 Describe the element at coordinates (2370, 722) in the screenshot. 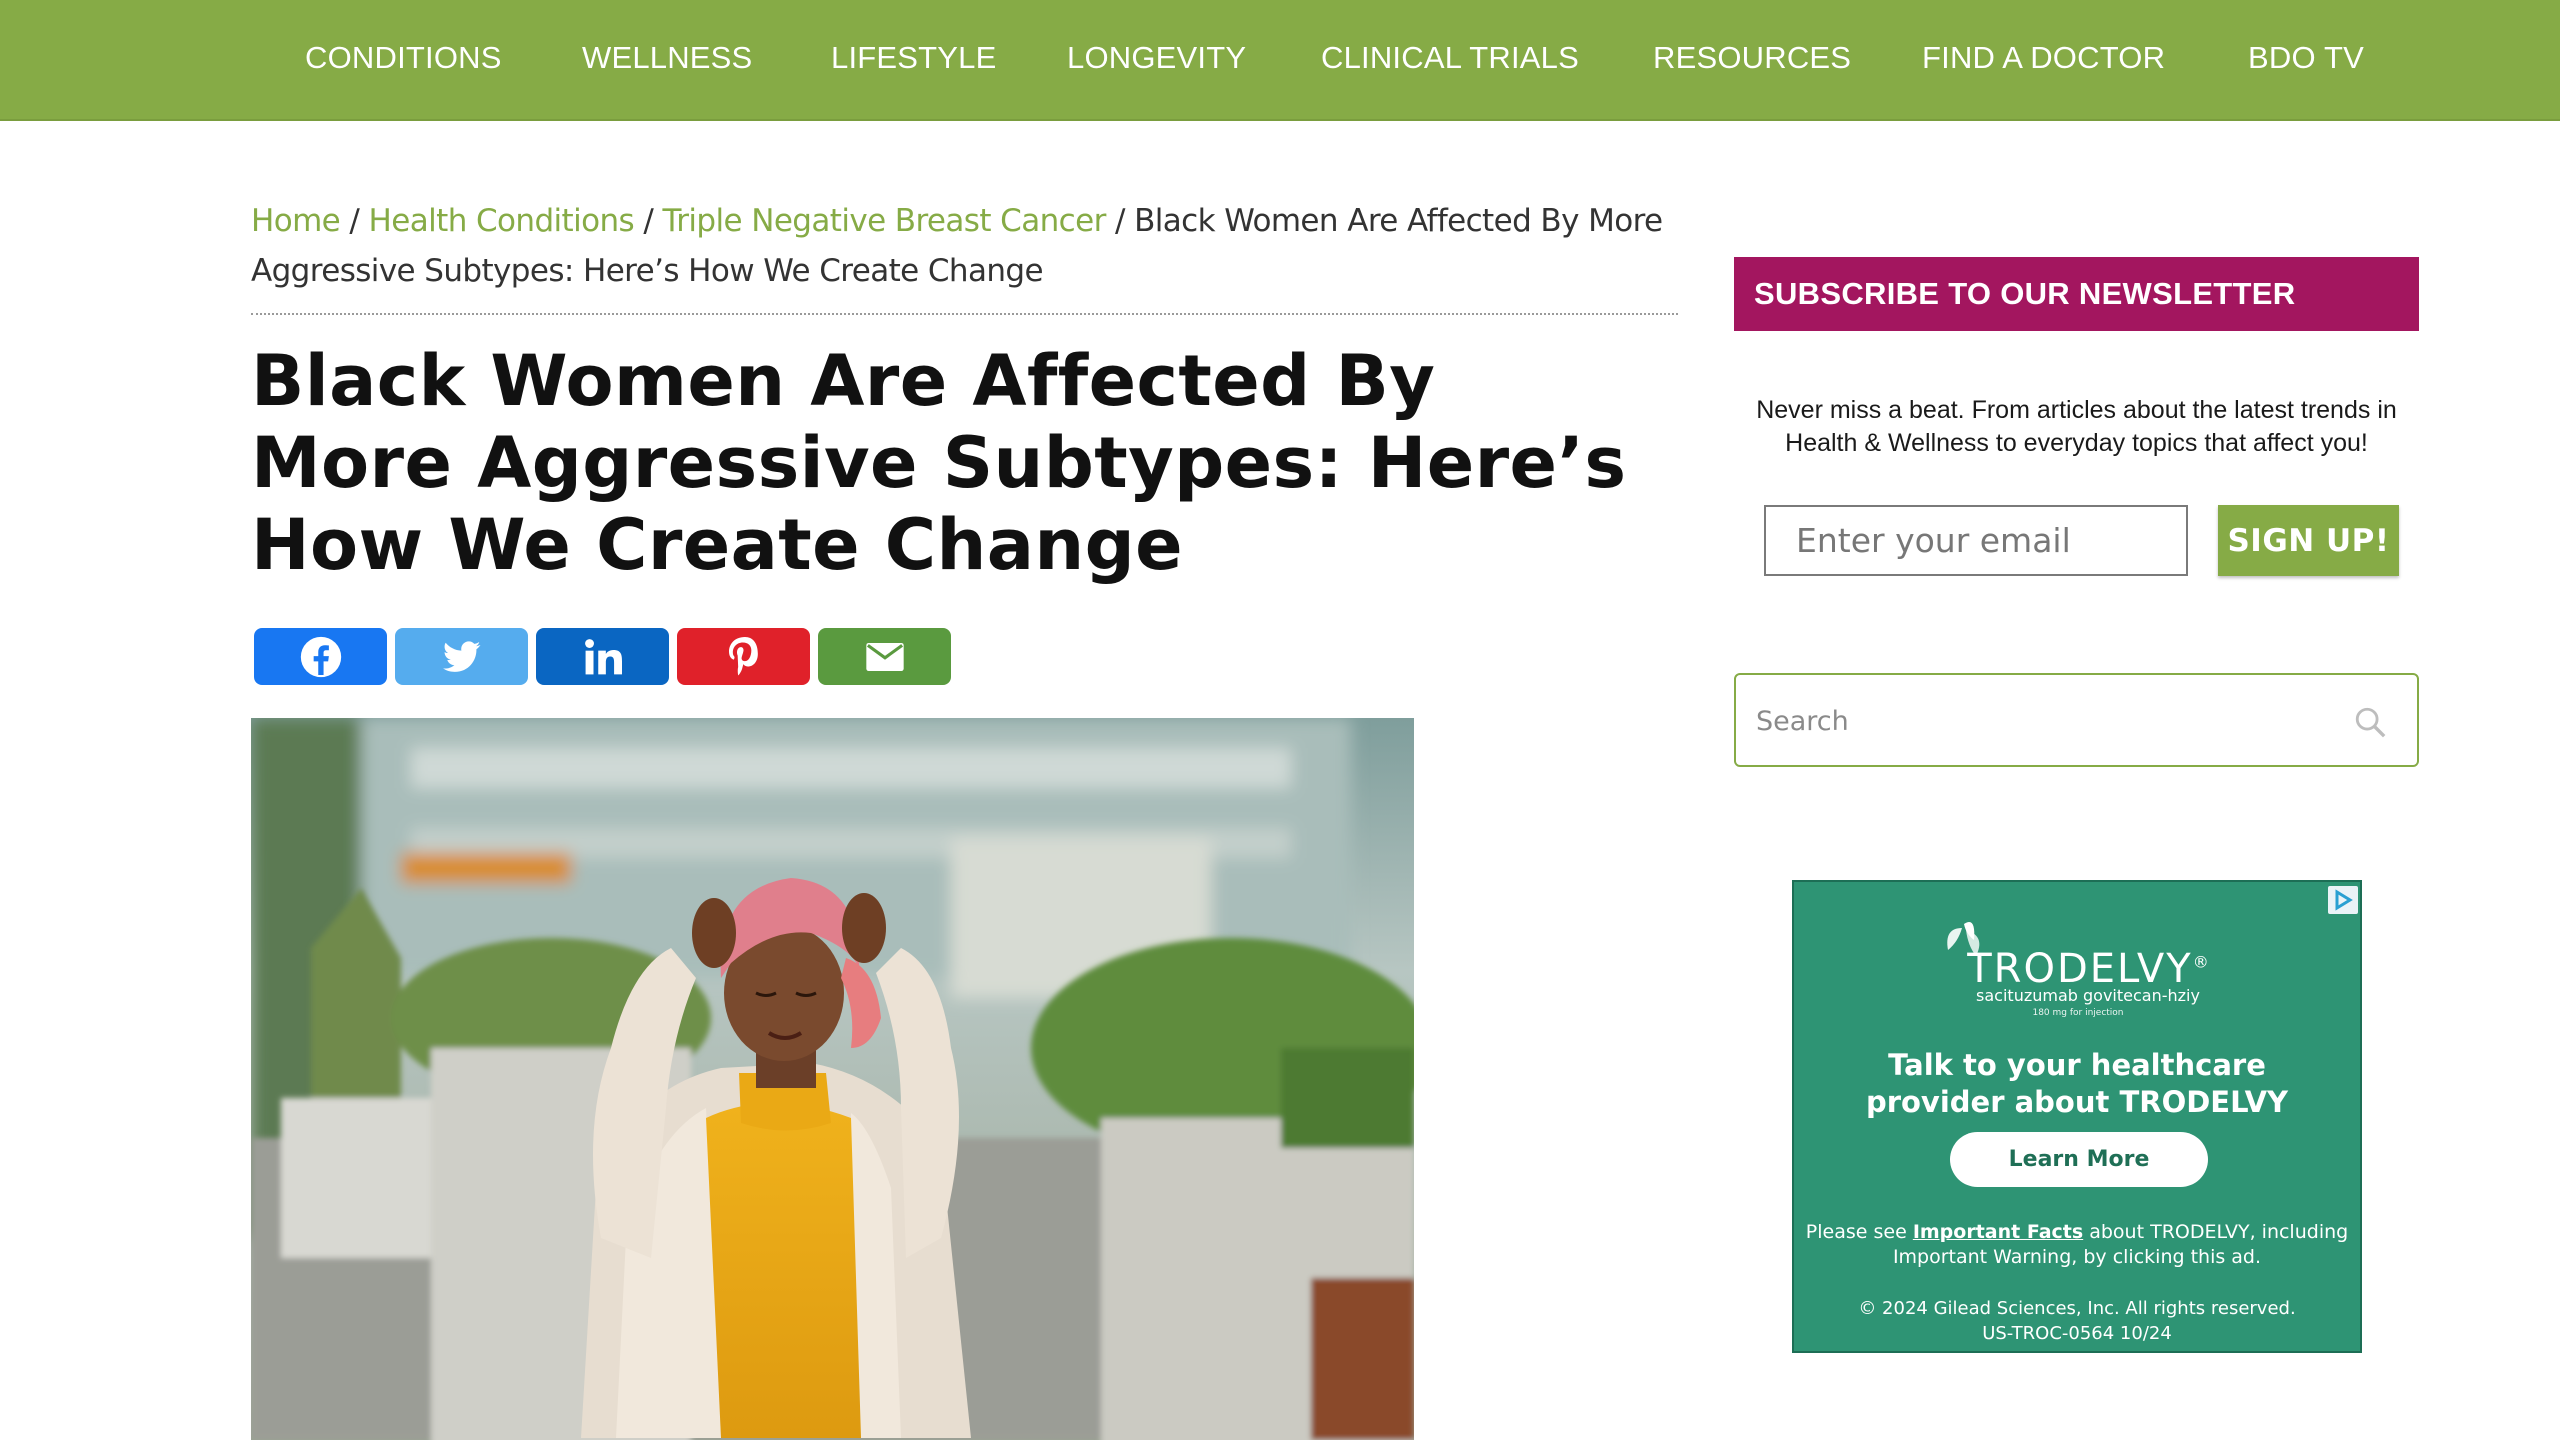

I see `search-icon` at that location.